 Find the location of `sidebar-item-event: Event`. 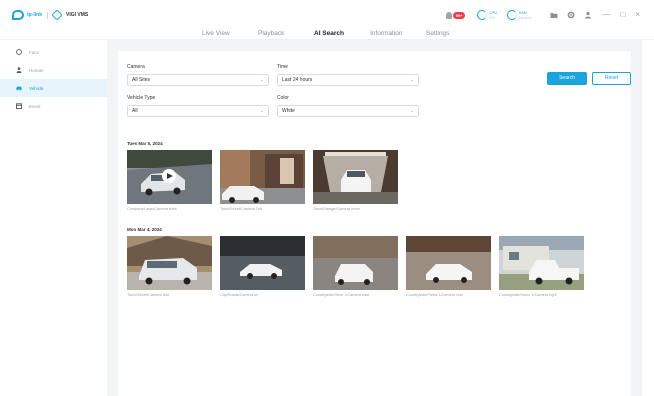

sidebar-item-event: Event is located at coordinates (53, 106).